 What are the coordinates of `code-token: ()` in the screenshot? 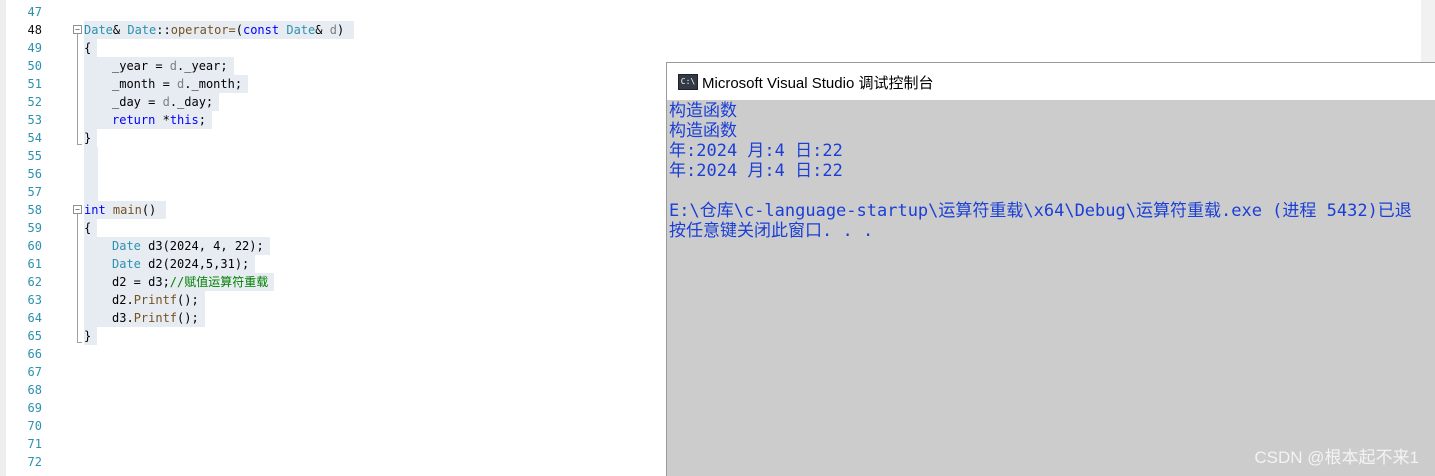 It's located at (149, 210).